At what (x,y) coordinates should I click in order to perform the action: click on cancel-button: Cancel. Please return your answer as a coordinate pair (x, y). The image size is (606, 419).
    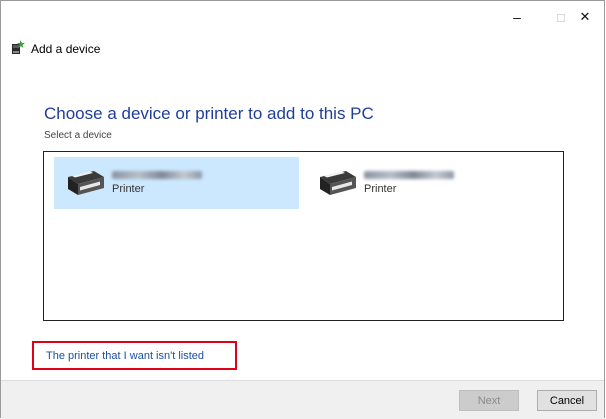
    Looking at the image, I should click on (567, 400).